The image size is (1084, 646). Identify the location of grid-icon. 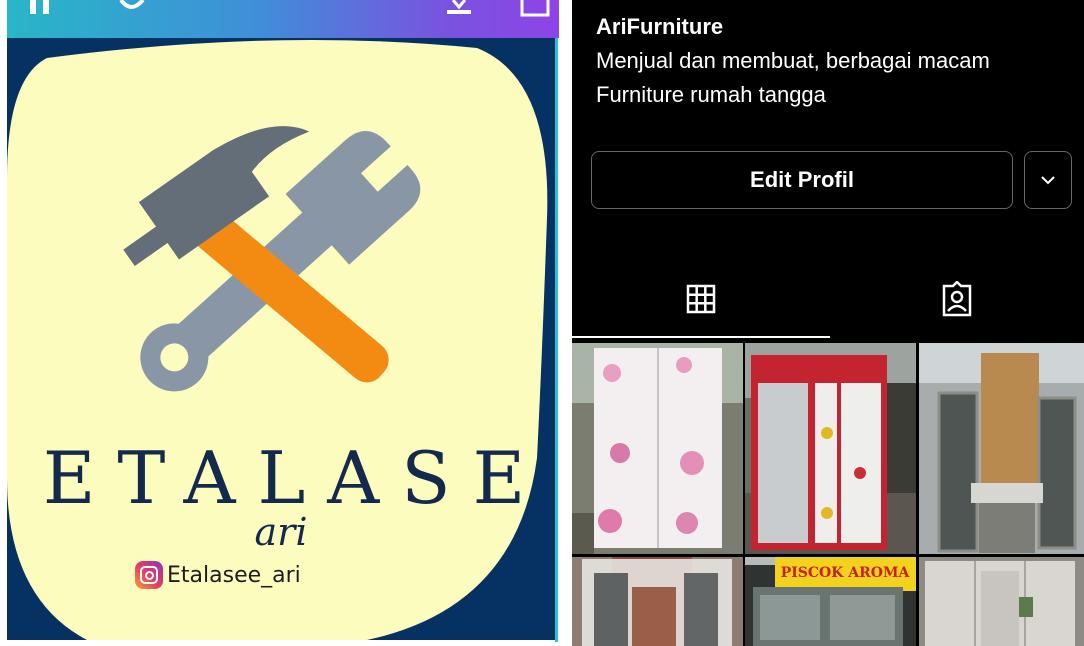
(701, 299).